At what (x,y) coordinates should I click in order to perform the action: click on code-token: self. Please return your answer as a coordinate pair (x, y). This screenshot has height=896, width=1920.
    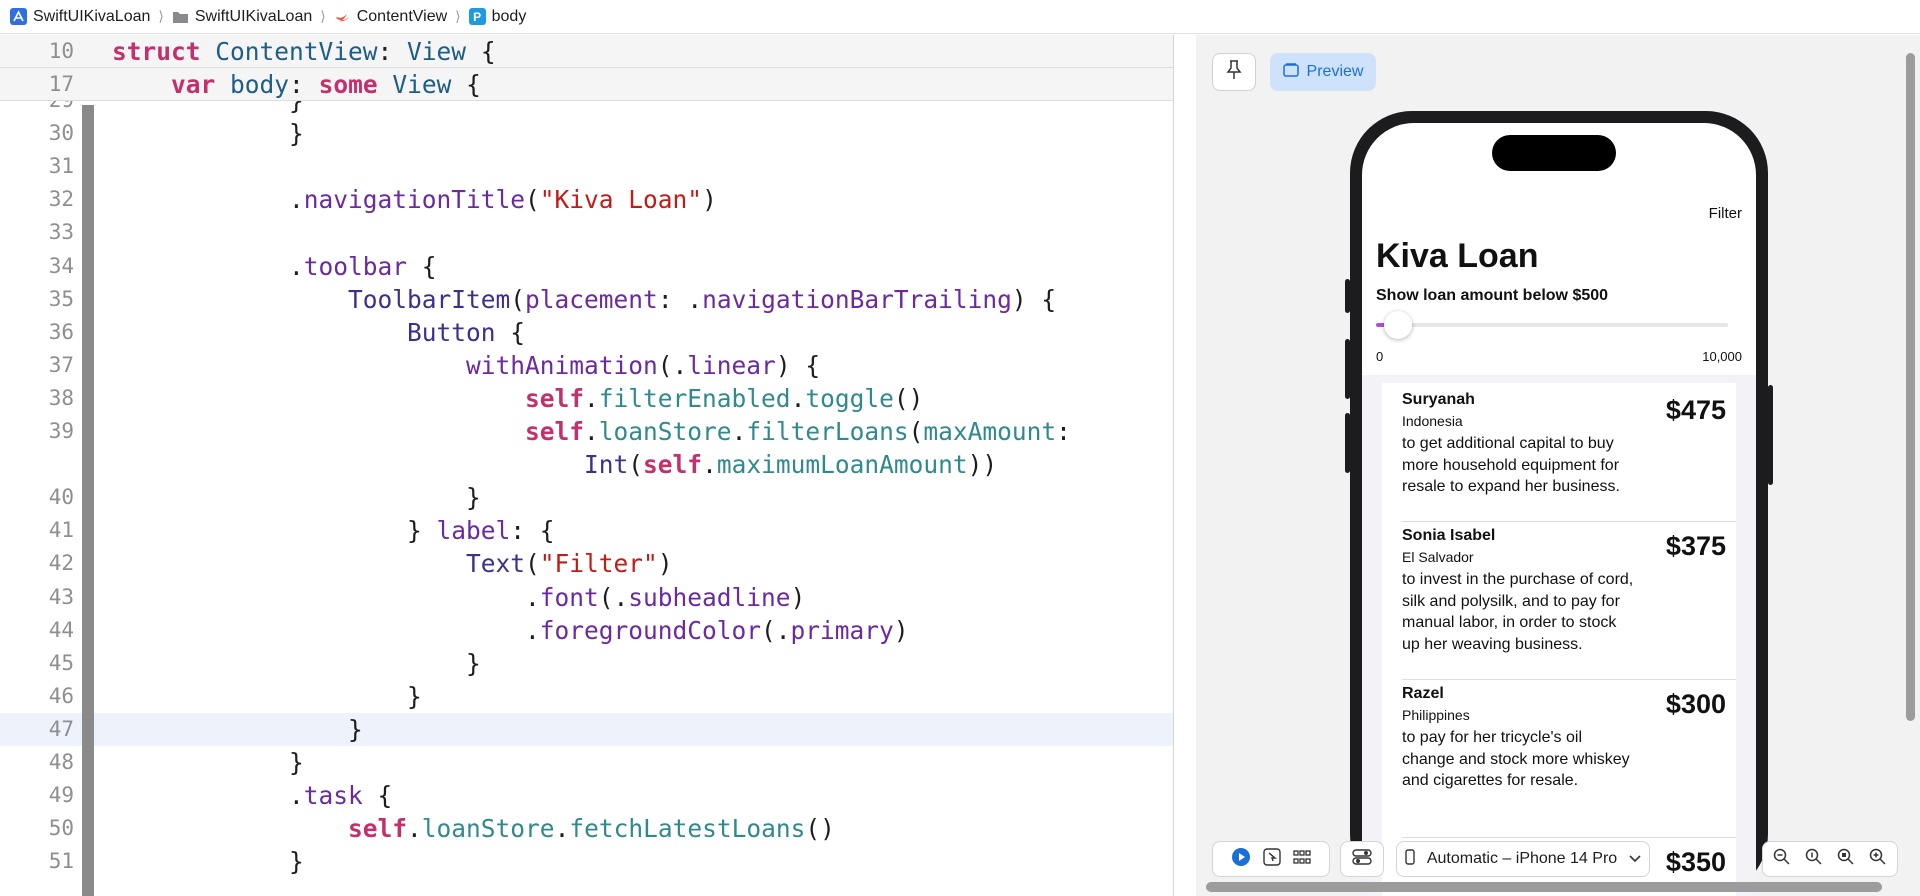
    Looking at the image, I should click on (673, 465).